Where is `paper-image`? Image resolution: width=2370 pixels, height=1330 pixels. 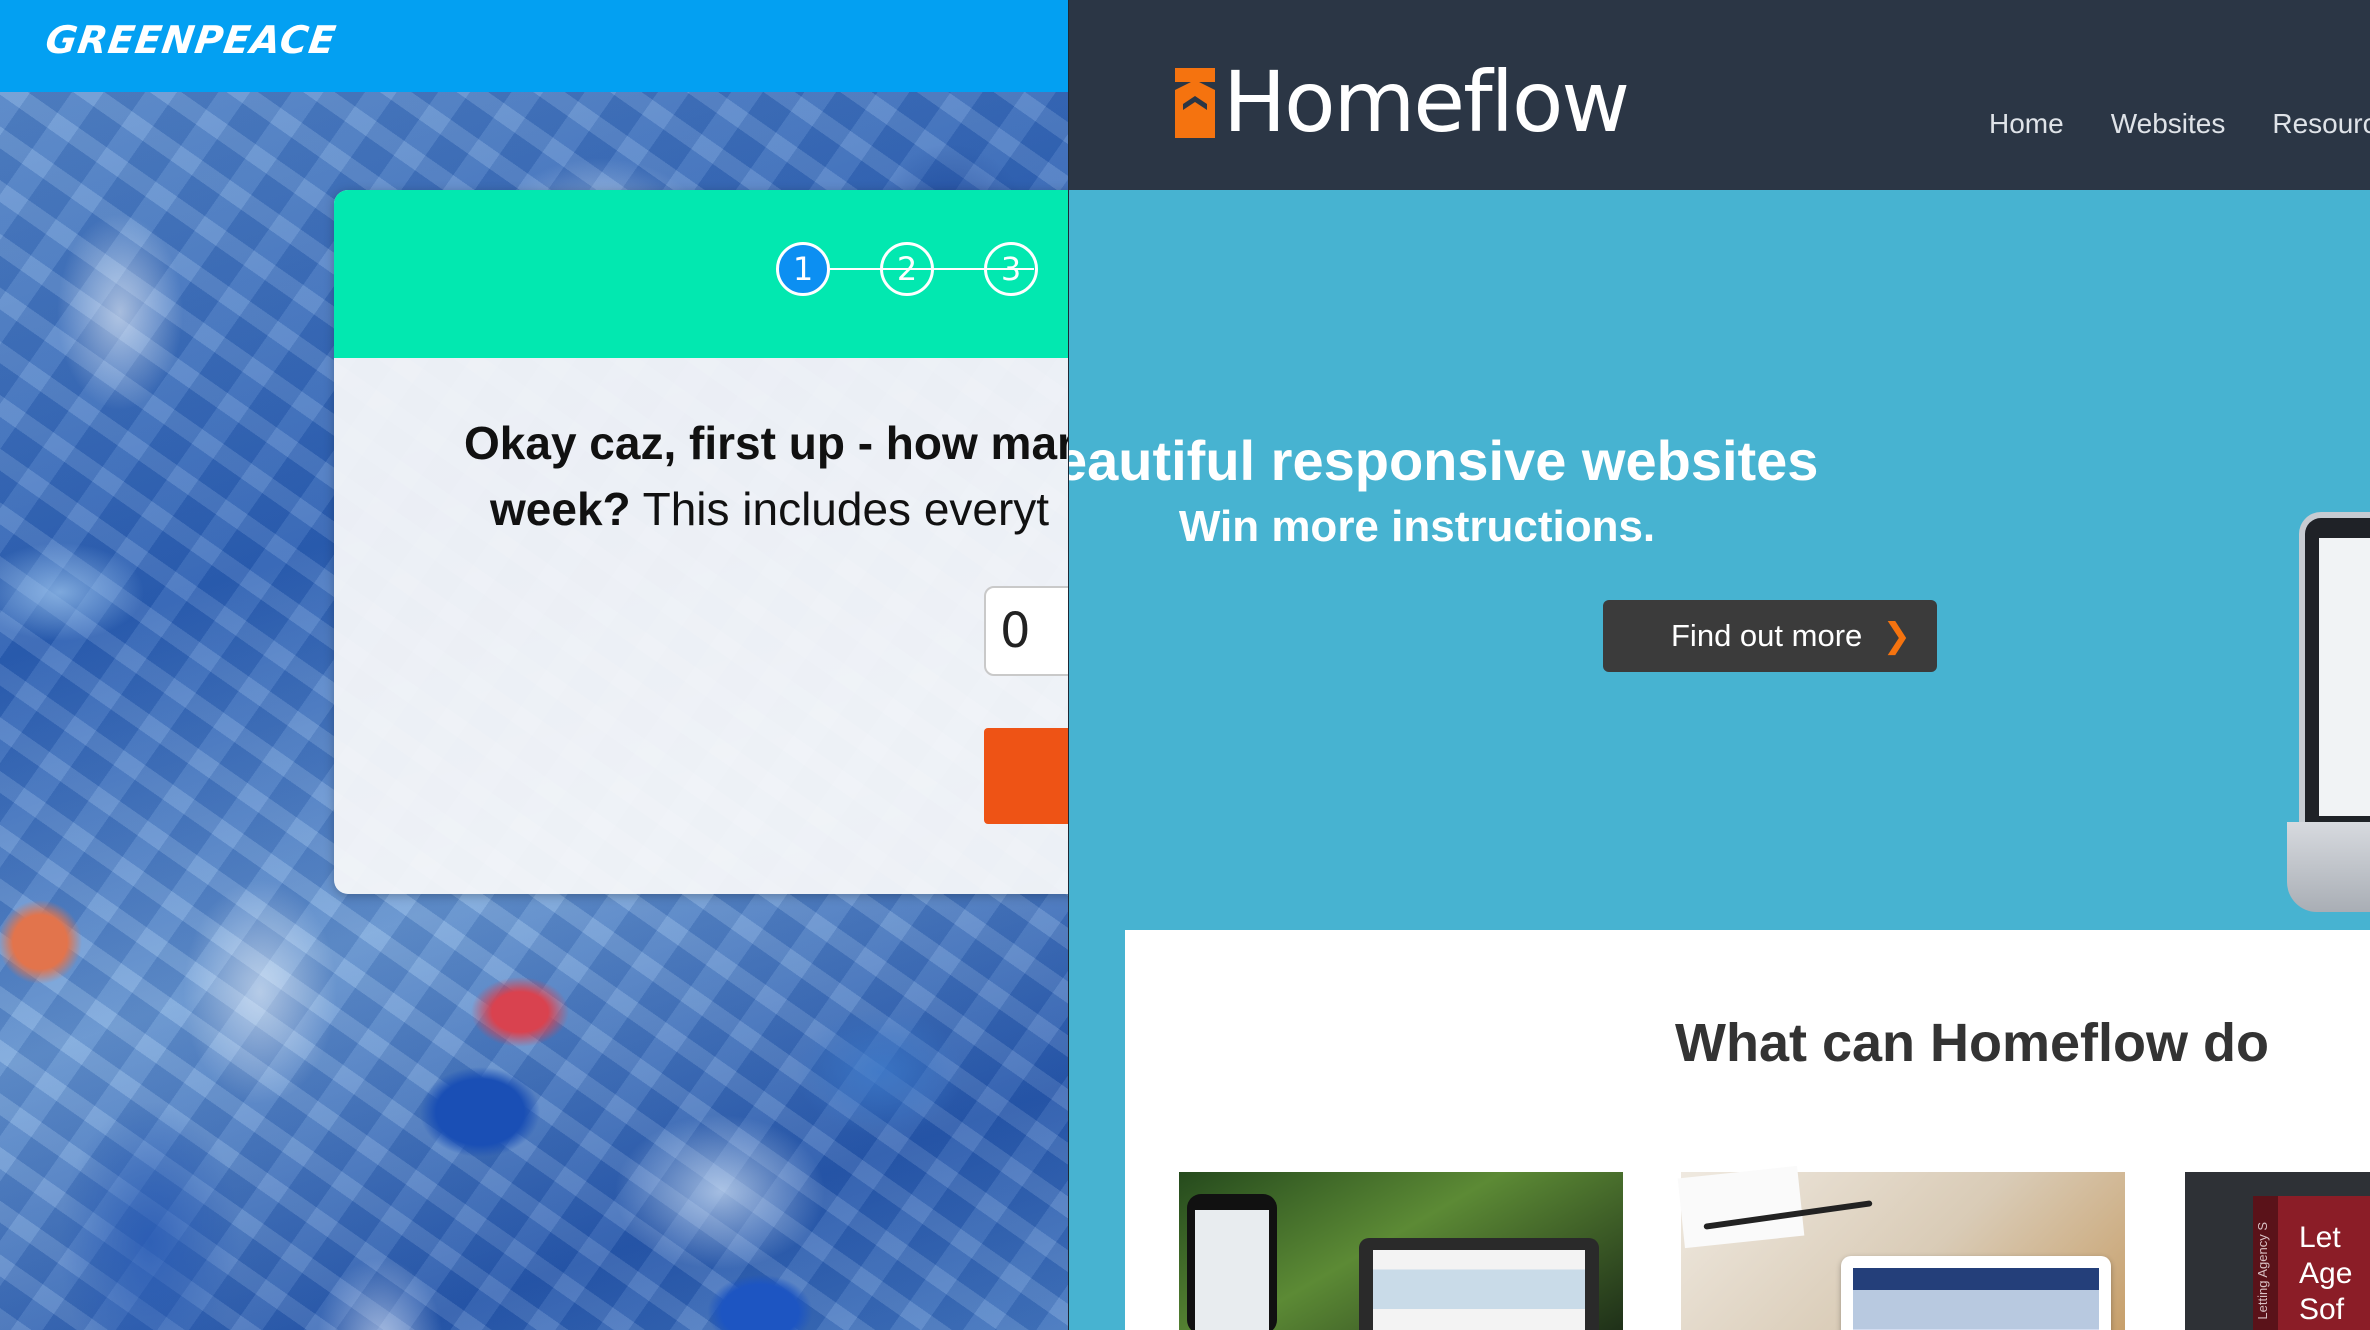
paper-image is located at coordinates (1741, 1207).